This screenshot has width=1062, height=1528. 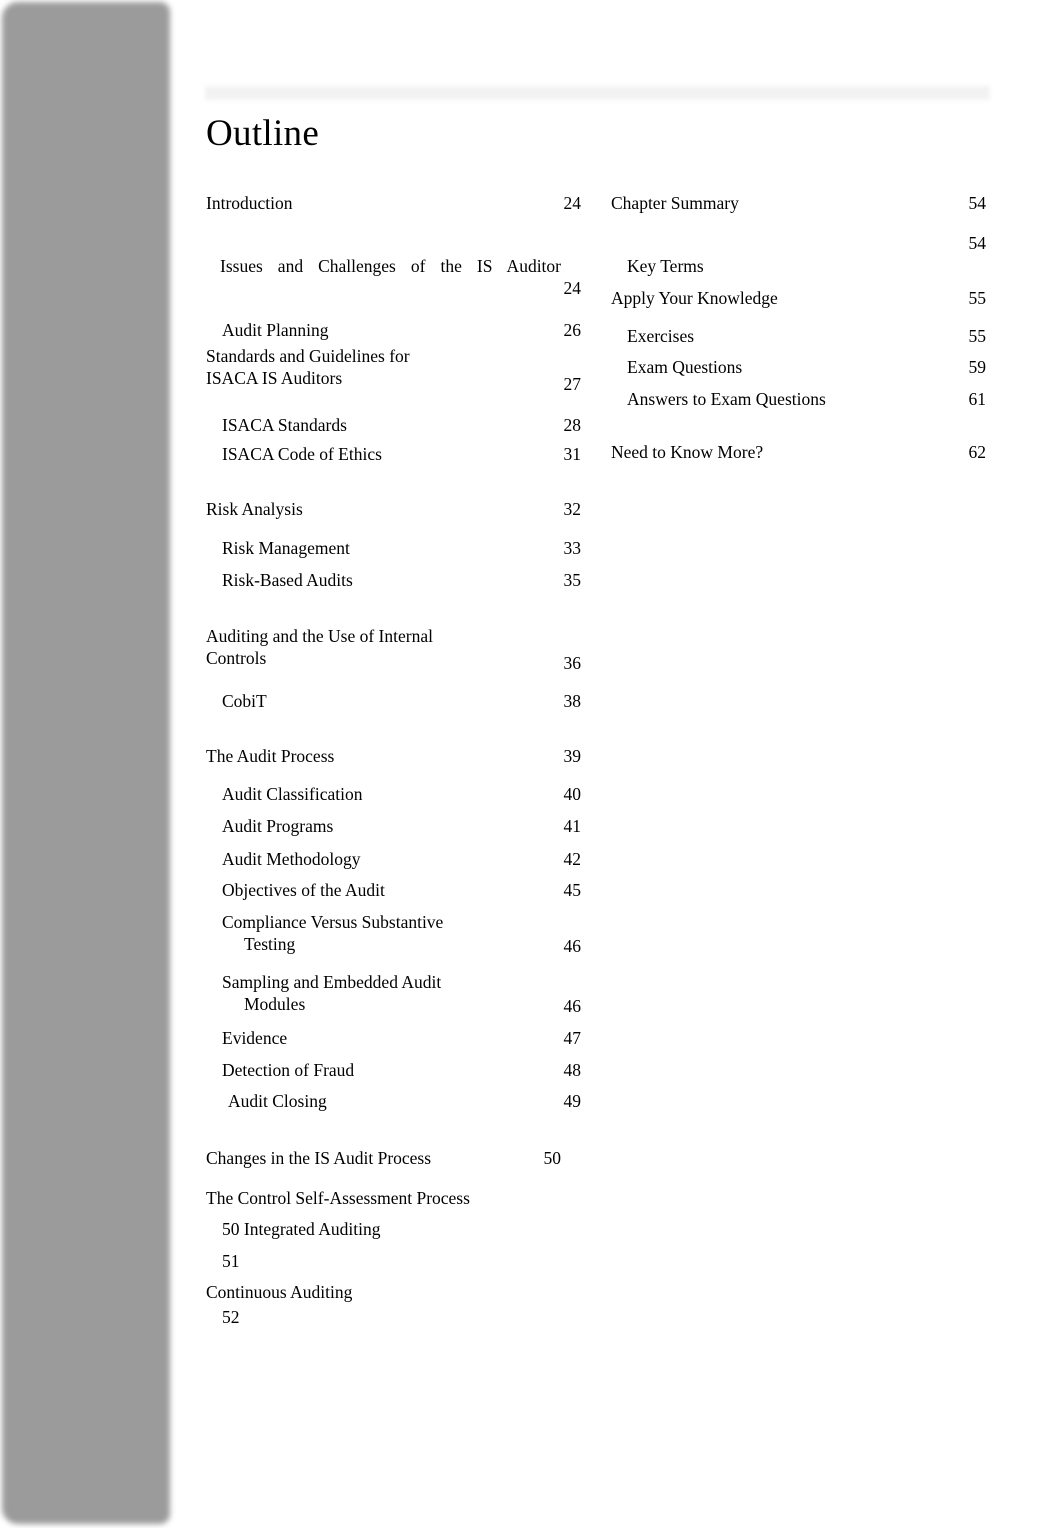 I want to click on toc-entry-page: 31, so click(x=572, y=454).